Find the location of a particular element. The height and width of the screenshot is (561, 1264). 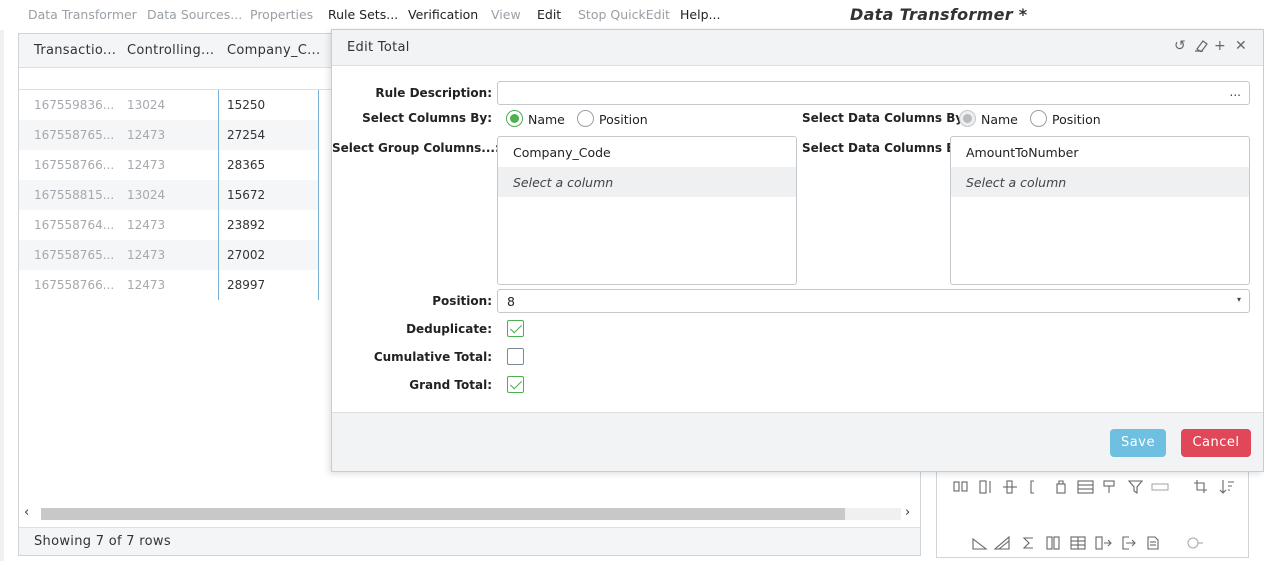

cumulative-total-checkbox is located at coordinates (515, 356).